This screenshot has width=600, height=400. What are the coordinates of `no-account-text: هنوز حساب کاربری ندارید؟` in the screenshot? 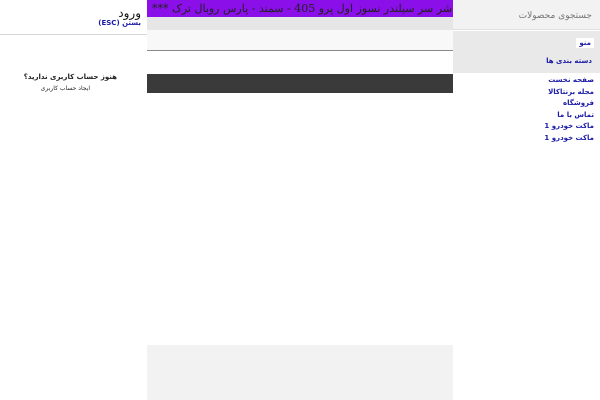 It's located at (70, 77).